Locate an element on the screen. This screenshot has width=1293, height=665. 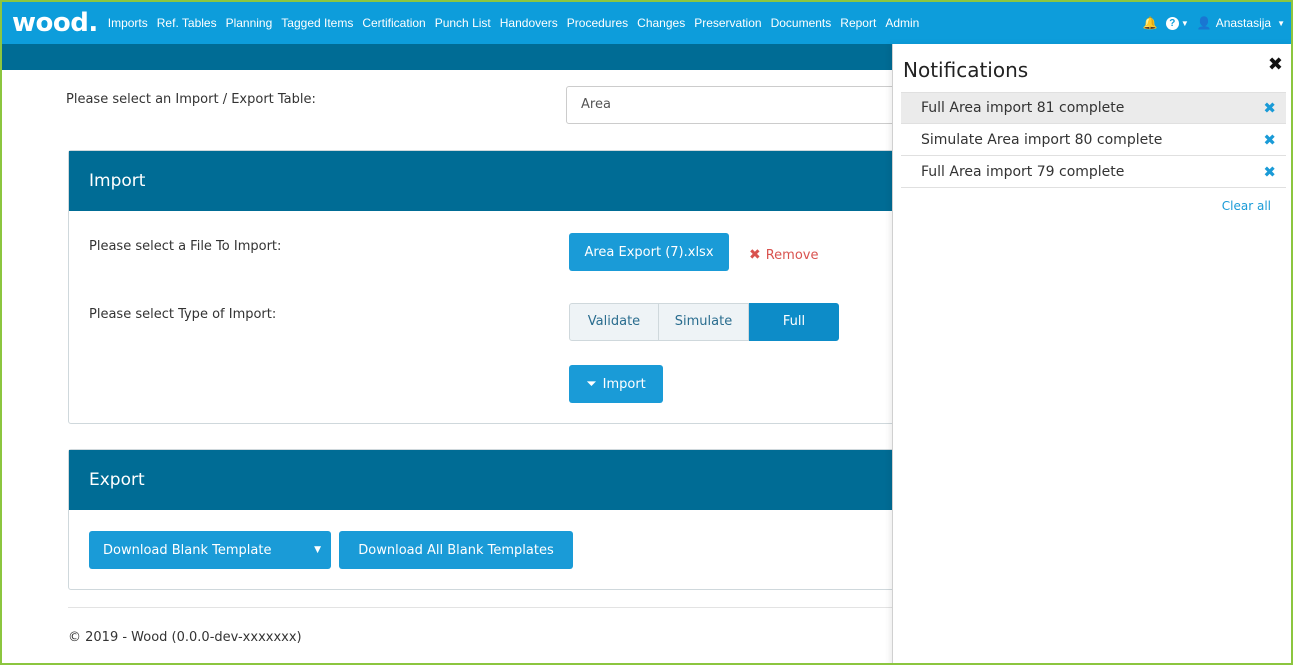
nav-right-tools: 🔔 ? ▼ 👤 Anastasija ▼ is located at coordinates (1214, 23).